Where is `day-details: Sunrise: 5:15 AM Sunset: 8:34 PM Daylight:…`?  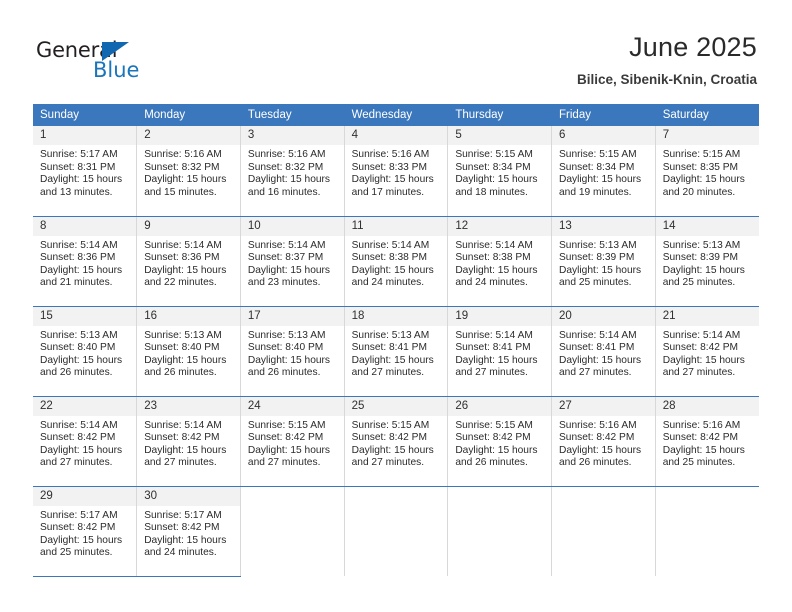
day-details: Sunrise: 5:15 AM Sunset: 8:34 PM Daylight:… is located at coordinates (499, 172).